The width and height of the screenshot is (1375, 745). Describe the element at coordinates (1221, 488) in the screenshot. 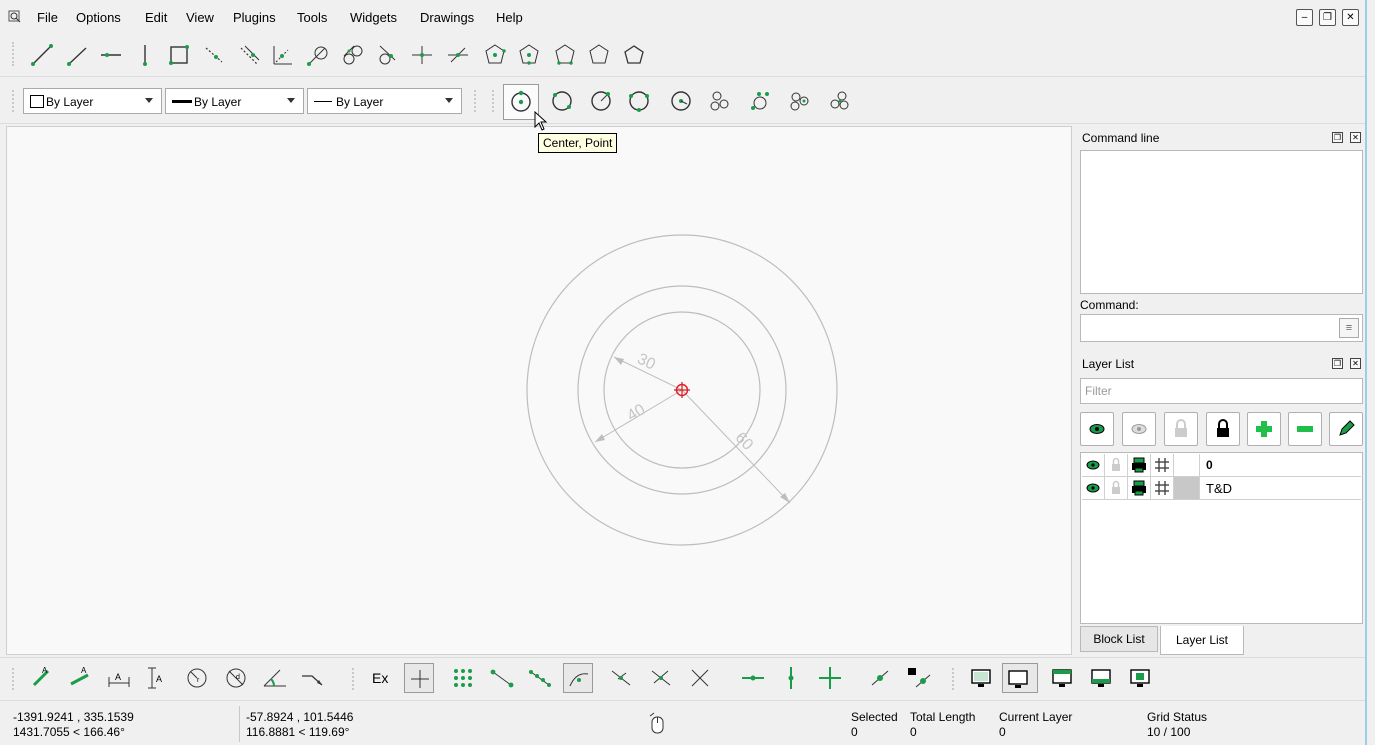

I see `table-row: T&D` at that location.